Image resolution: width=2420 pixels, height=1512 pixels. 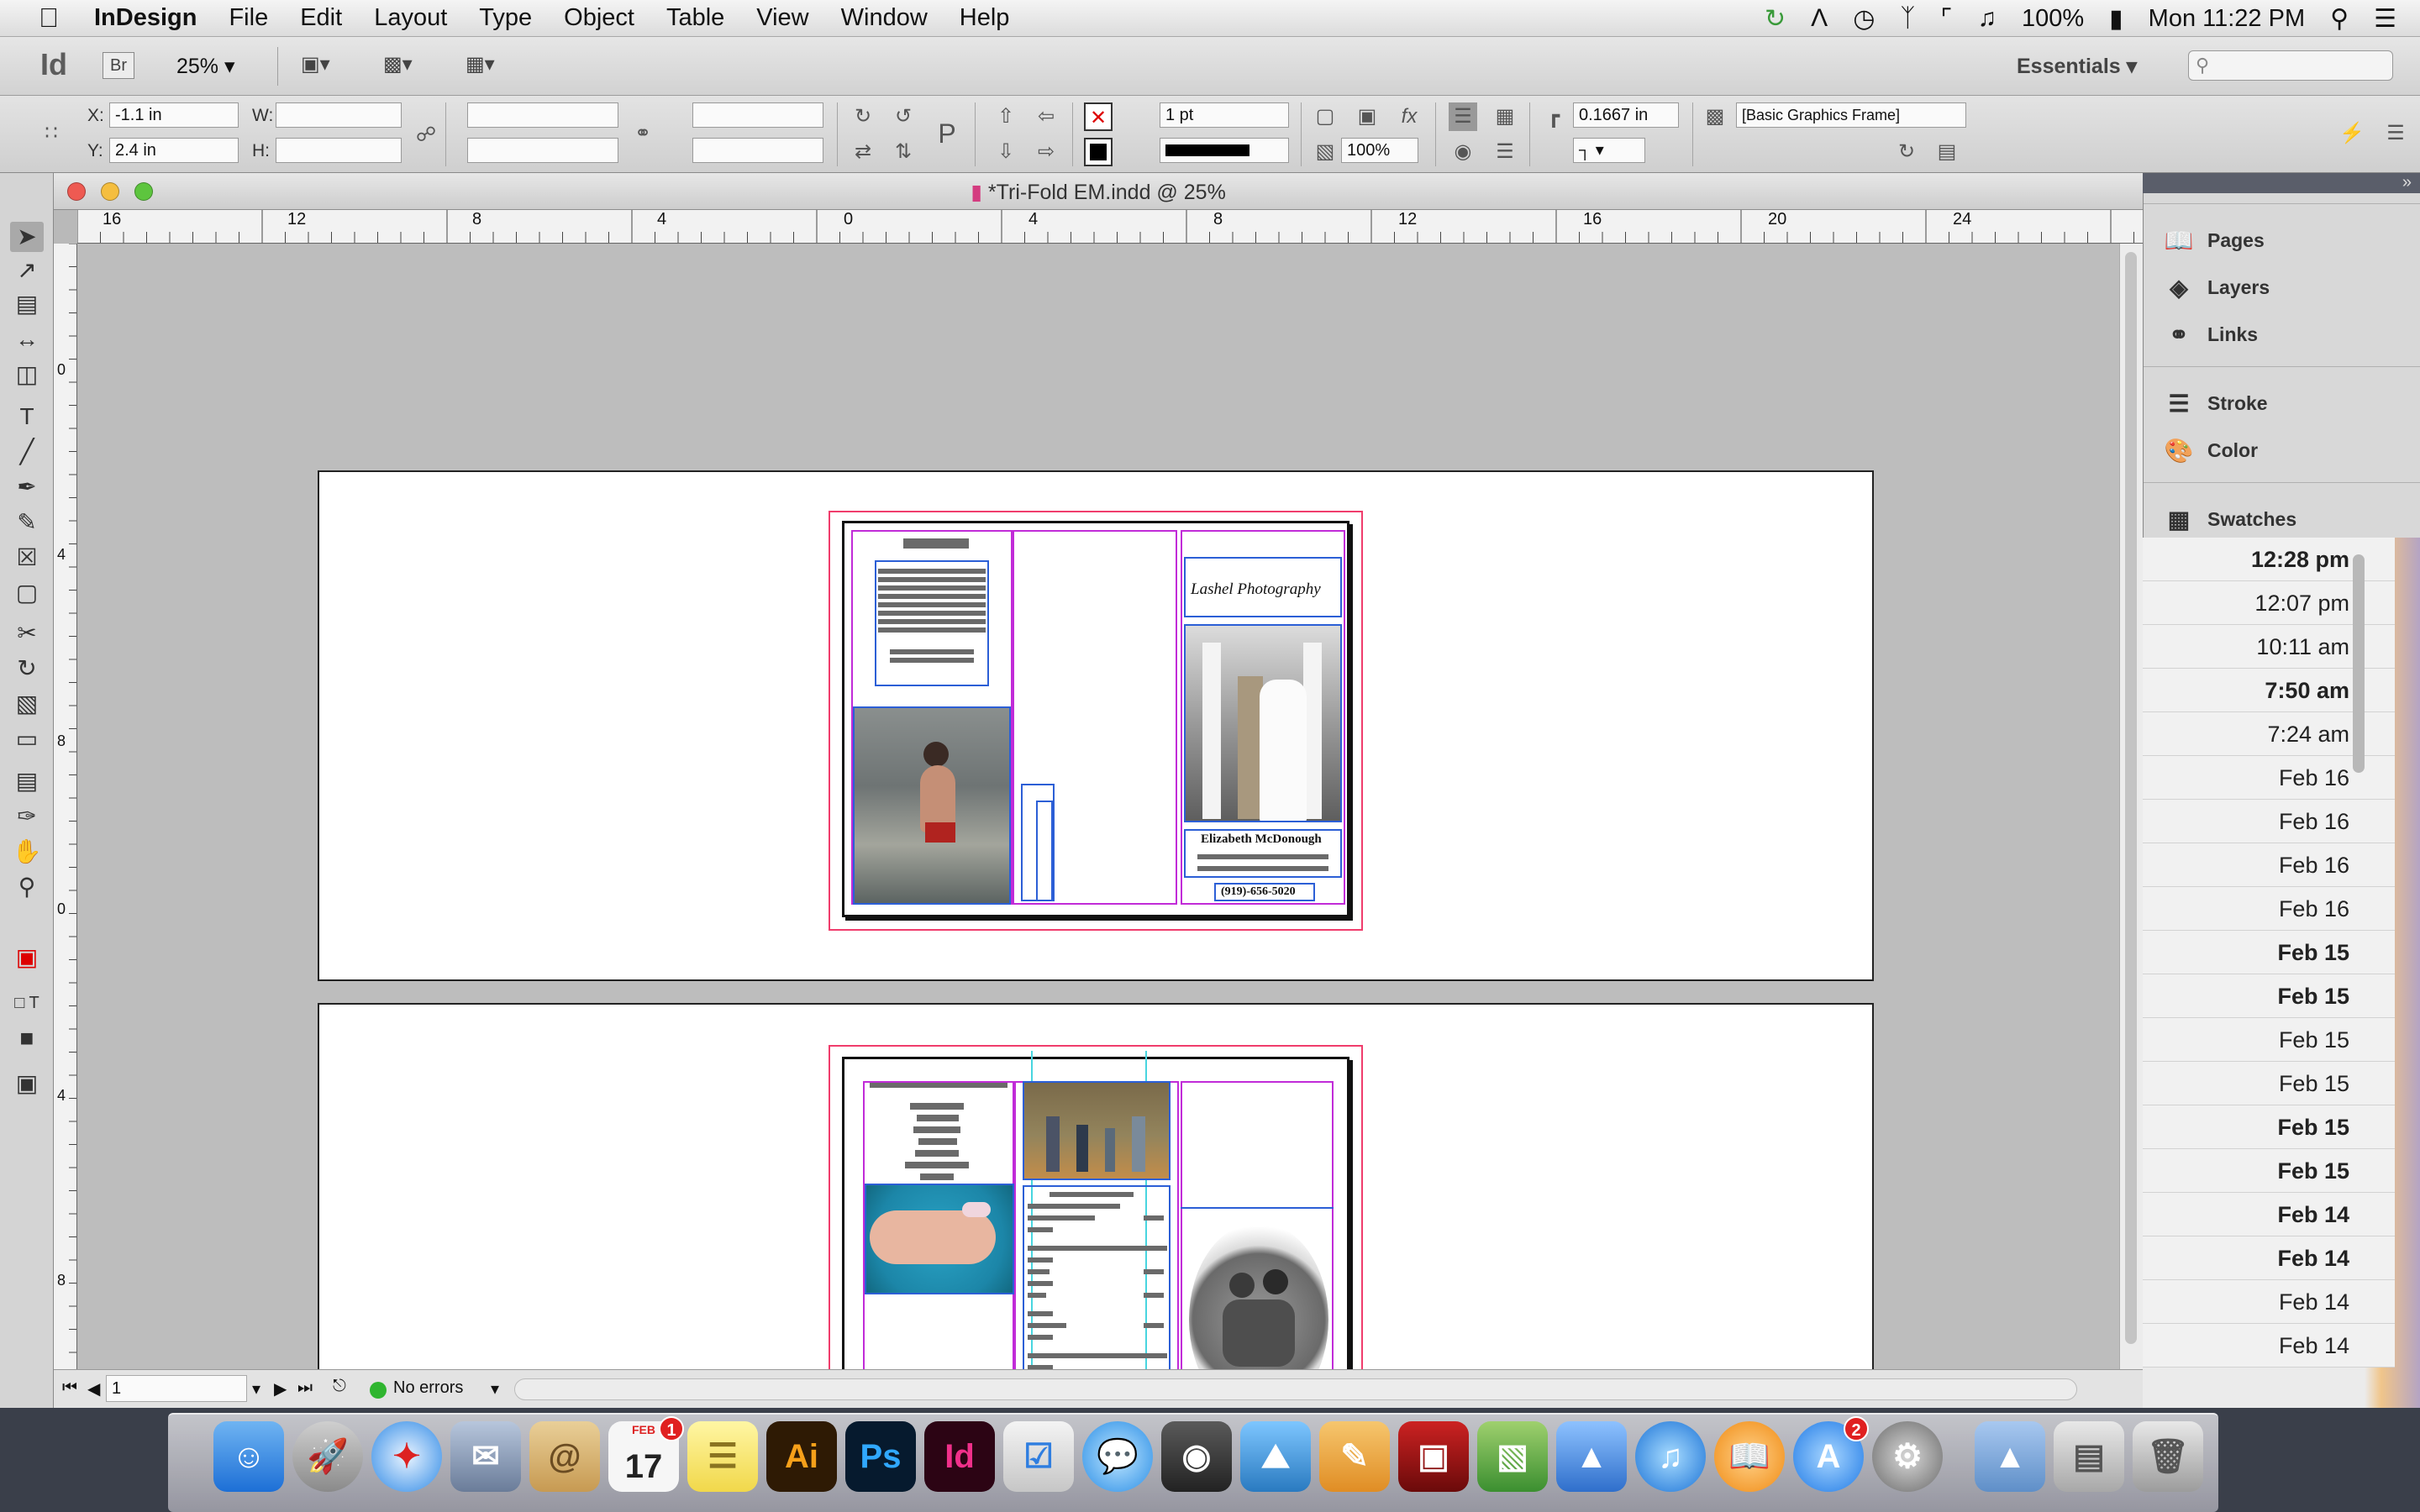 What do you see at coordinates (426, 135) in the screenshot?
I see `constrain-proportions-icon: ☍` at bounding box center [426, 135].